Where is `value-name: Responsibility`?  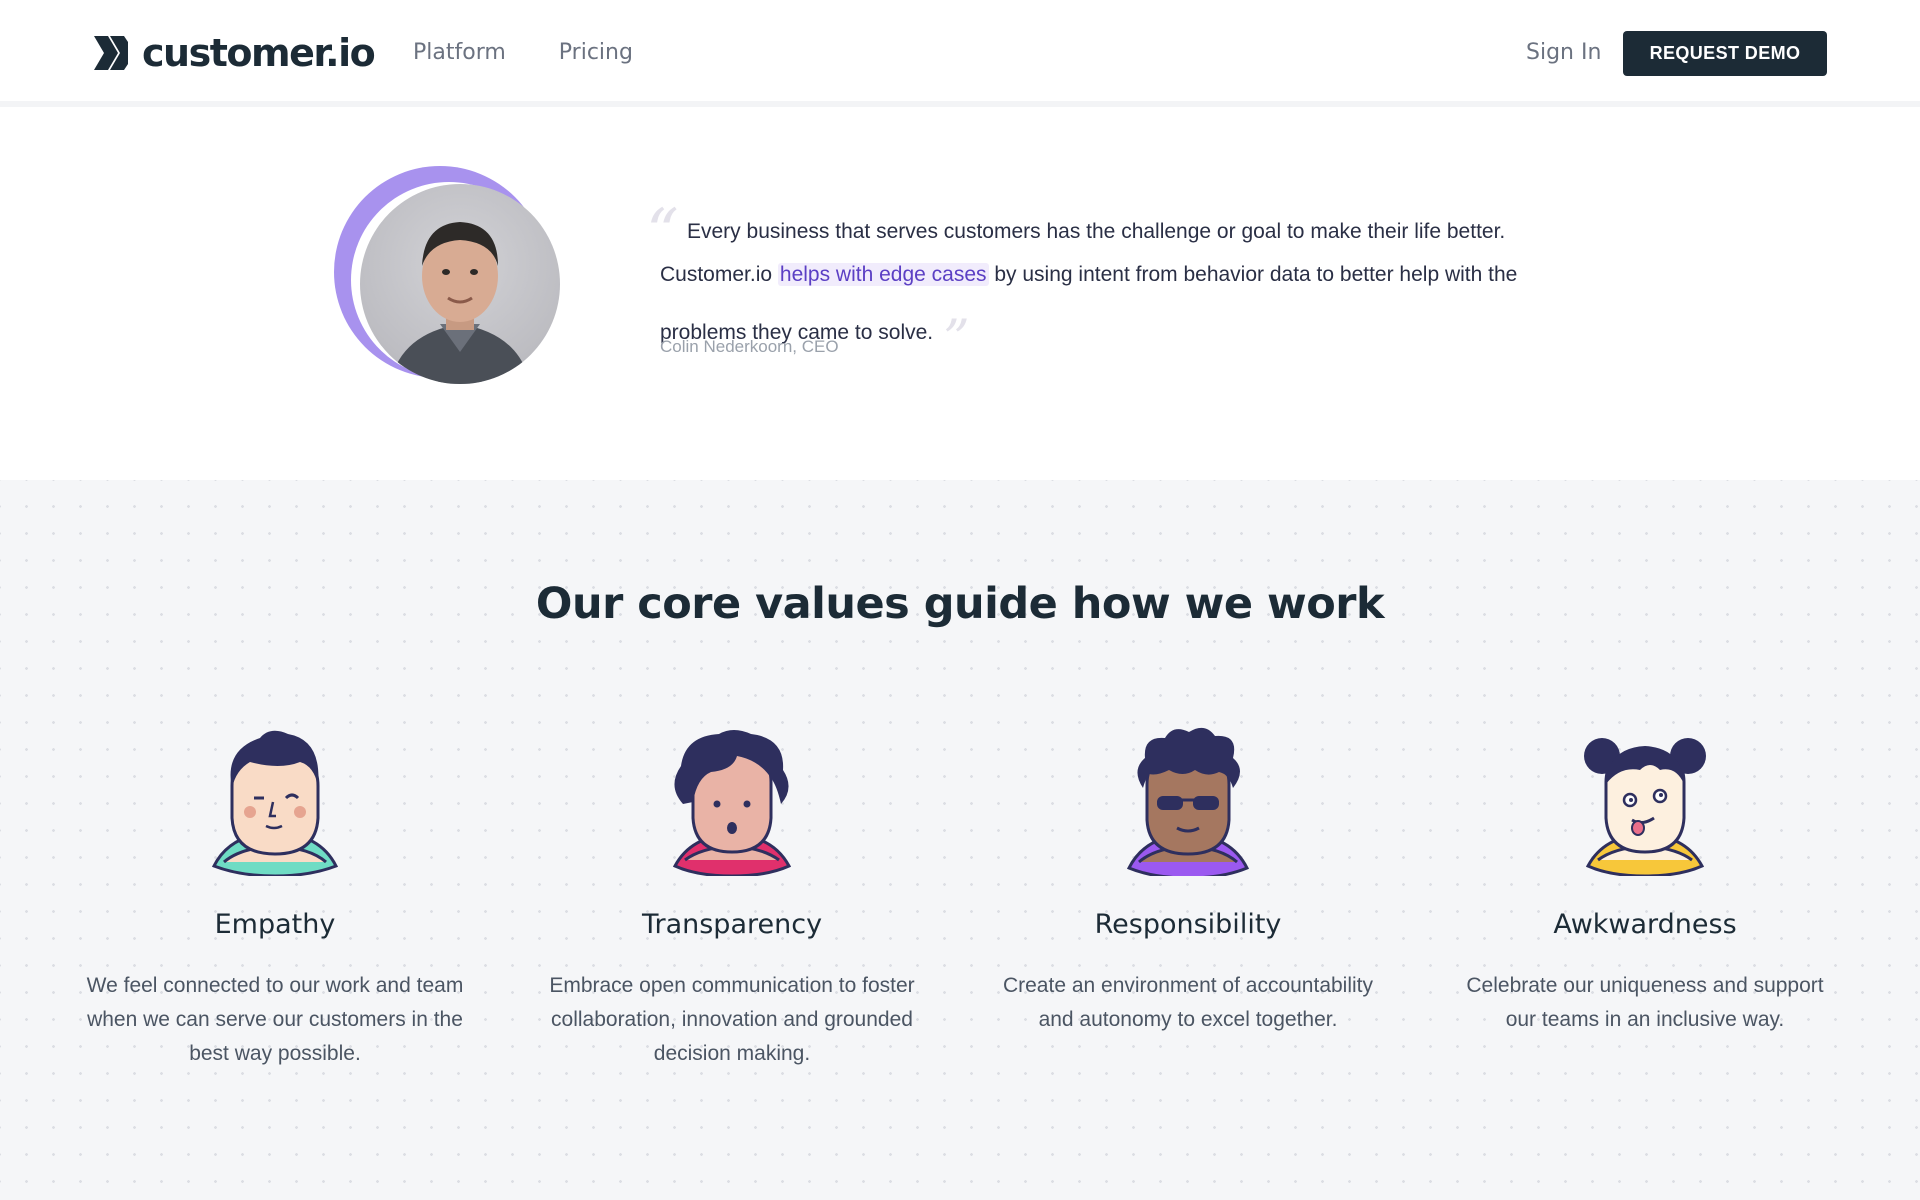
value-name: Responsibility is located at coordinates (1188, 924).